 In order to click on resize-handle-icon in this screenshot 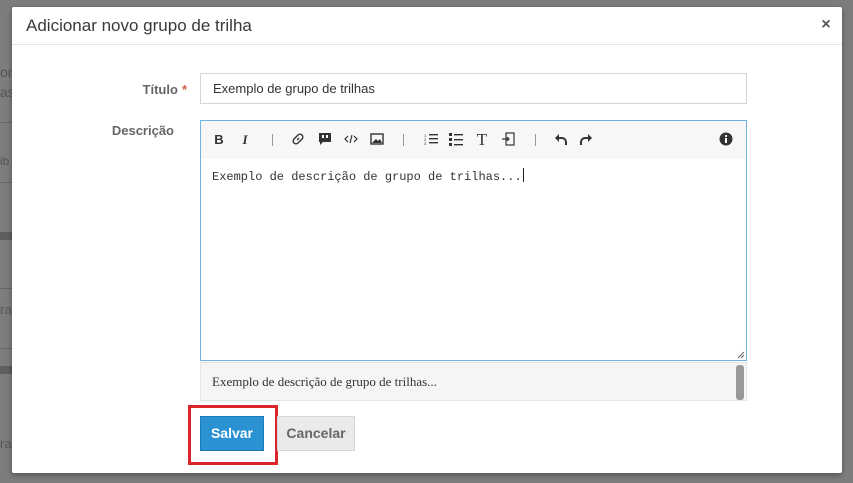, I will do `click(741, 355)`.